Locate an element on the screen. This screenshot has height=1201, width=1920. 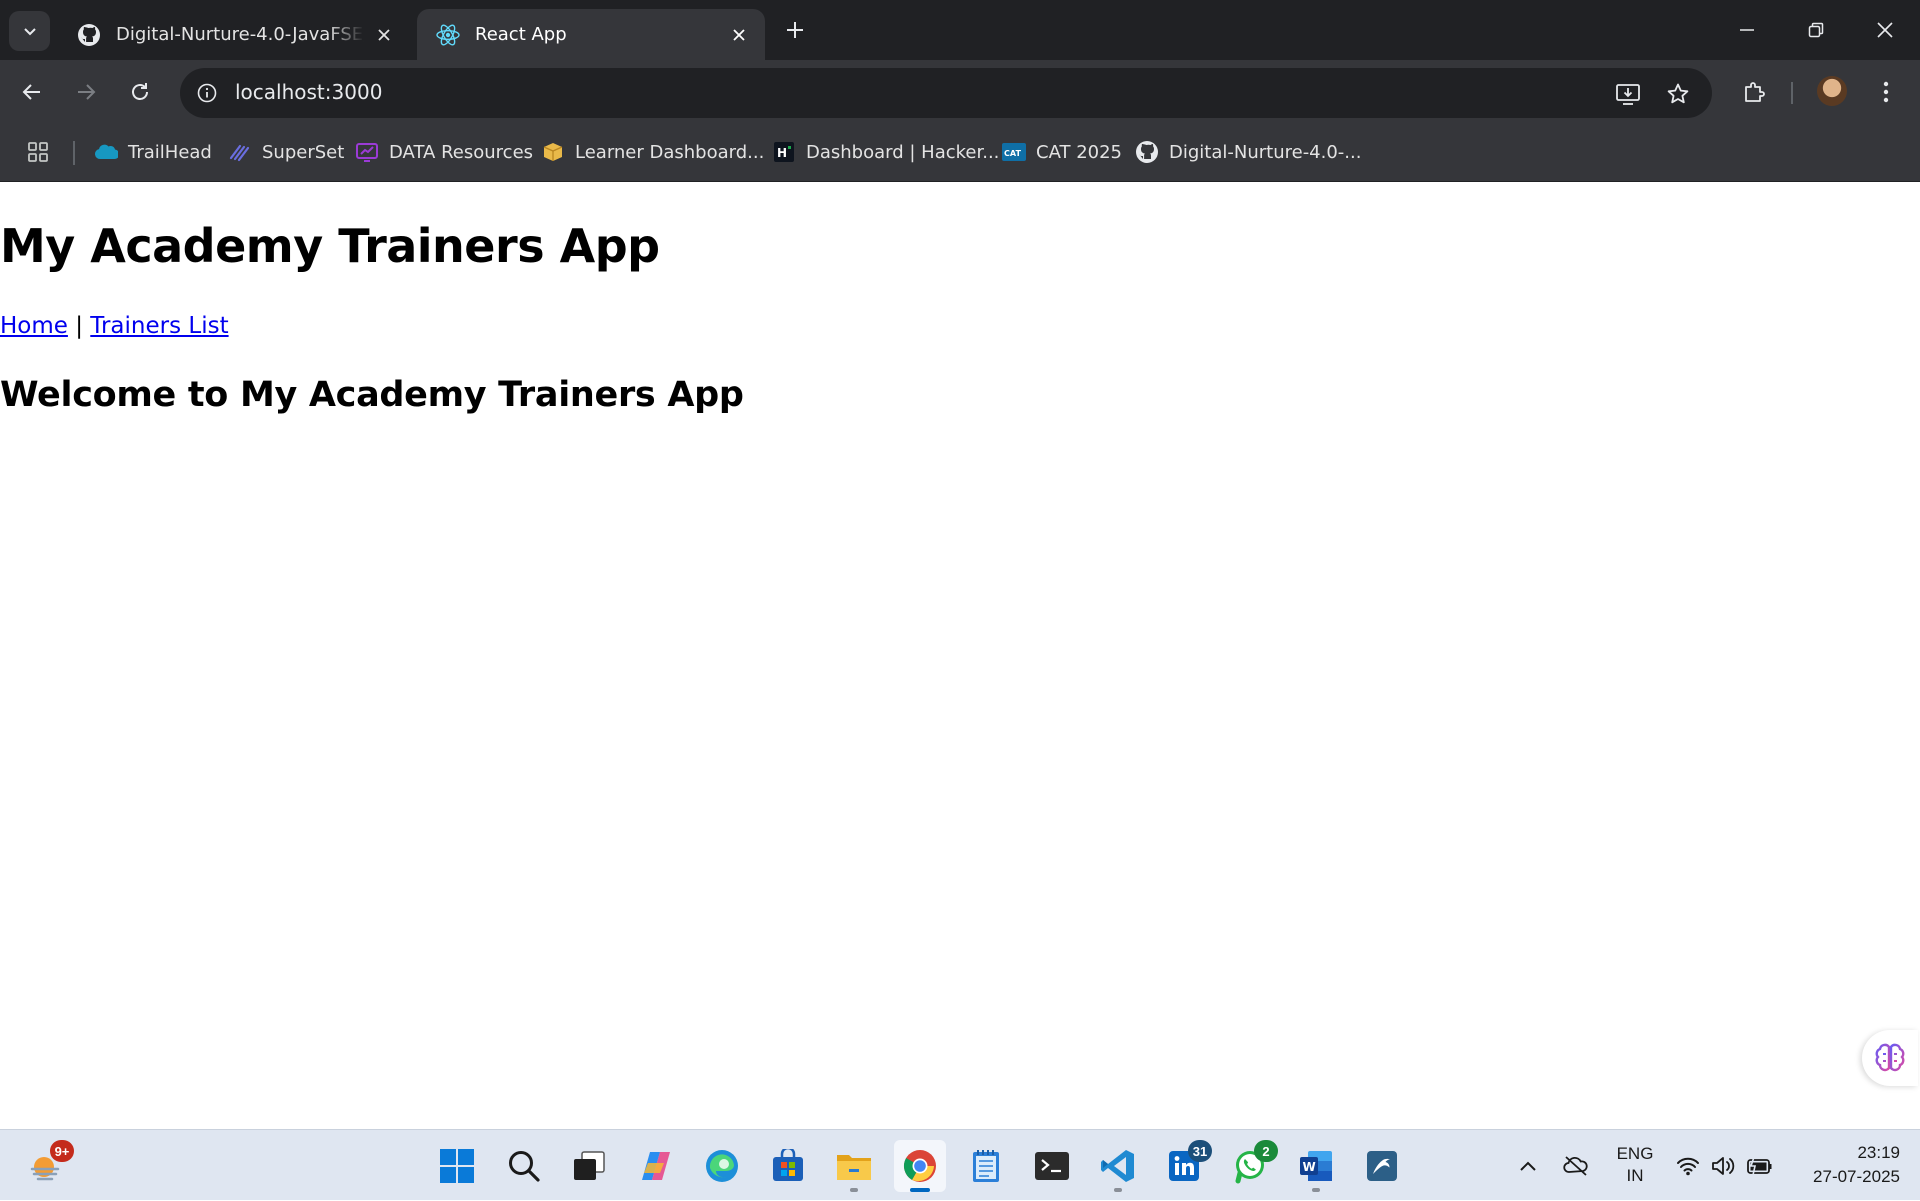
arrow-right-icon is located at coordinates (87, 92).